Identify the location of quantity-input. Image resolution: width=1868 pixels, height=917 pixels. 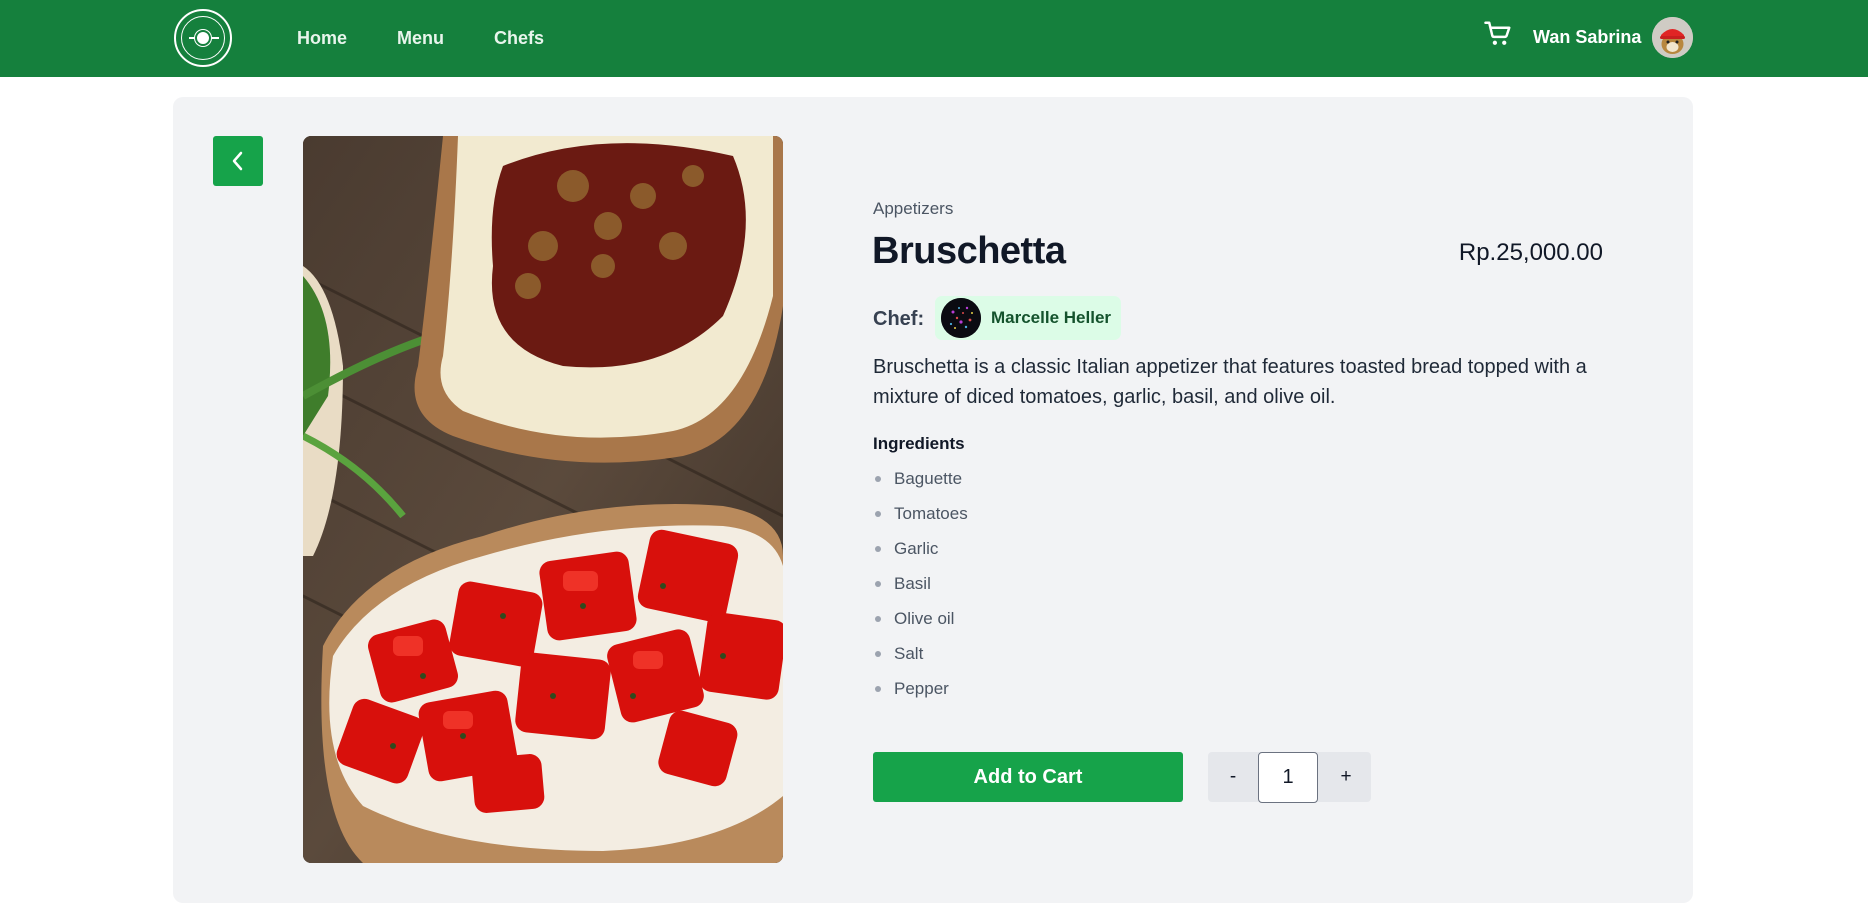
(1288, 777).